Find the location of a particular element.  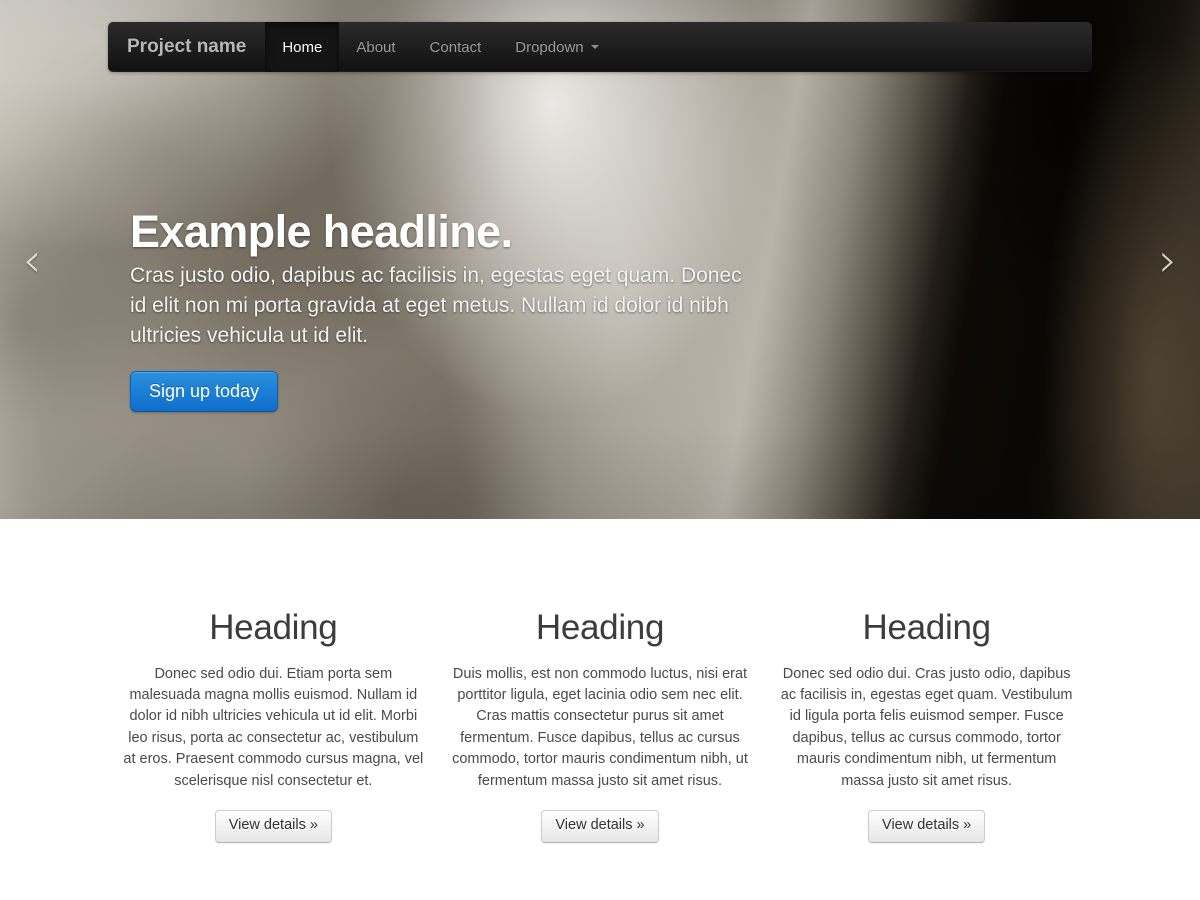

chevron-left-icon: ‹ is located at coordinates (32, 259).